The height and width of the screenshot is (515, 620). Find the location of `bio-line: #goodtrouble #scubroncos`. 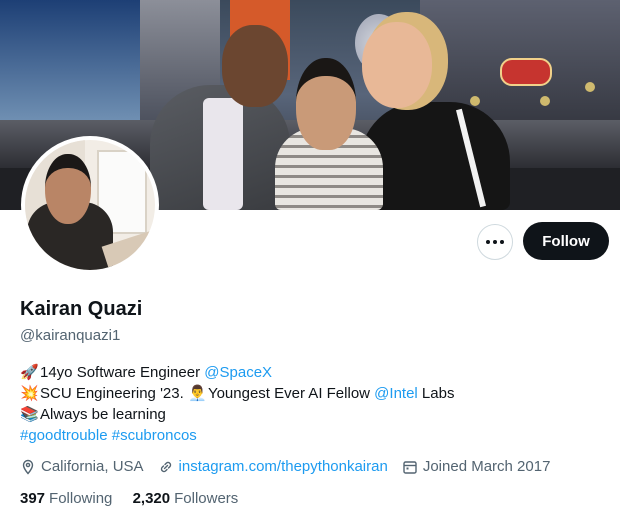

bio-line: #goodtrouble #scubroncos is located at coordinates (237, 435).